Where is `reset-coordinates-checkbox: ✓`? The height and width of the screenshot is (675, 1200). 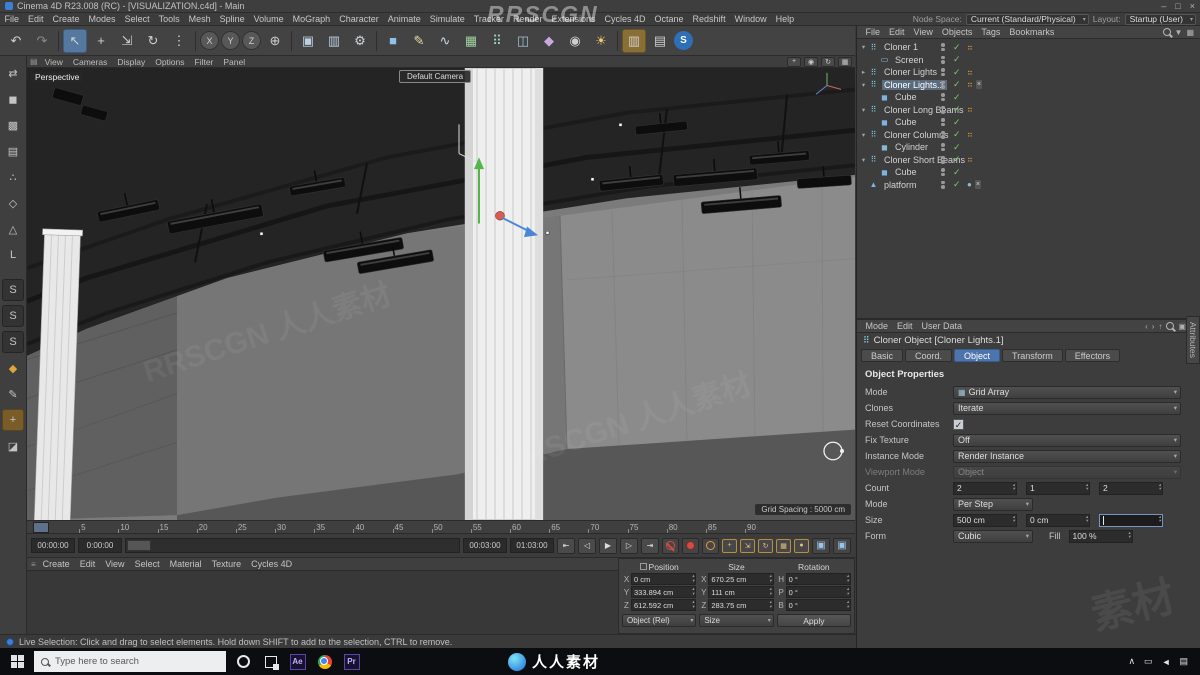 reset-coordinates-checkbox: ✓ is located at coordinates (958, 424).